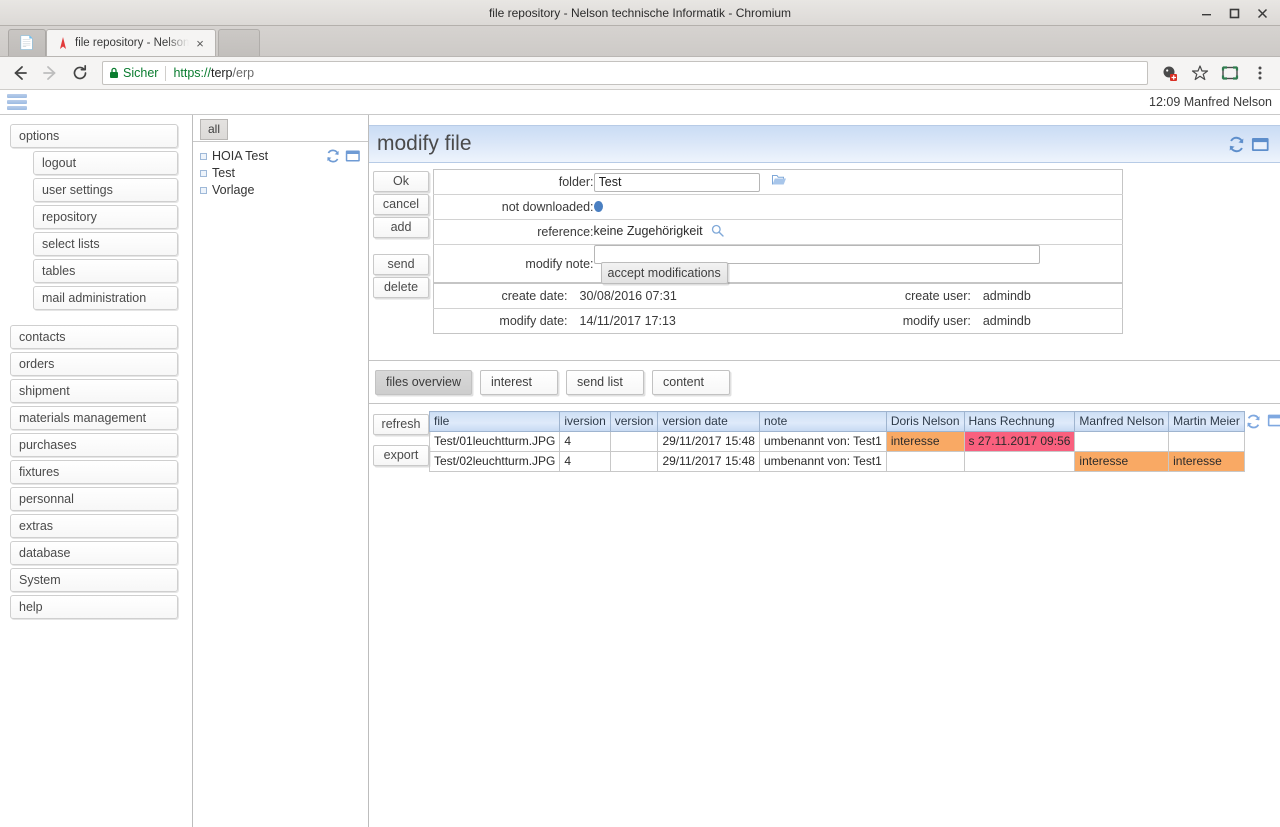 The height and width of the screenshot is (827, 1280). What do you see at coordinates (94, 553) in the screenshot?
I see `sidebar-item-database: database` at bounding box center [94, 553].